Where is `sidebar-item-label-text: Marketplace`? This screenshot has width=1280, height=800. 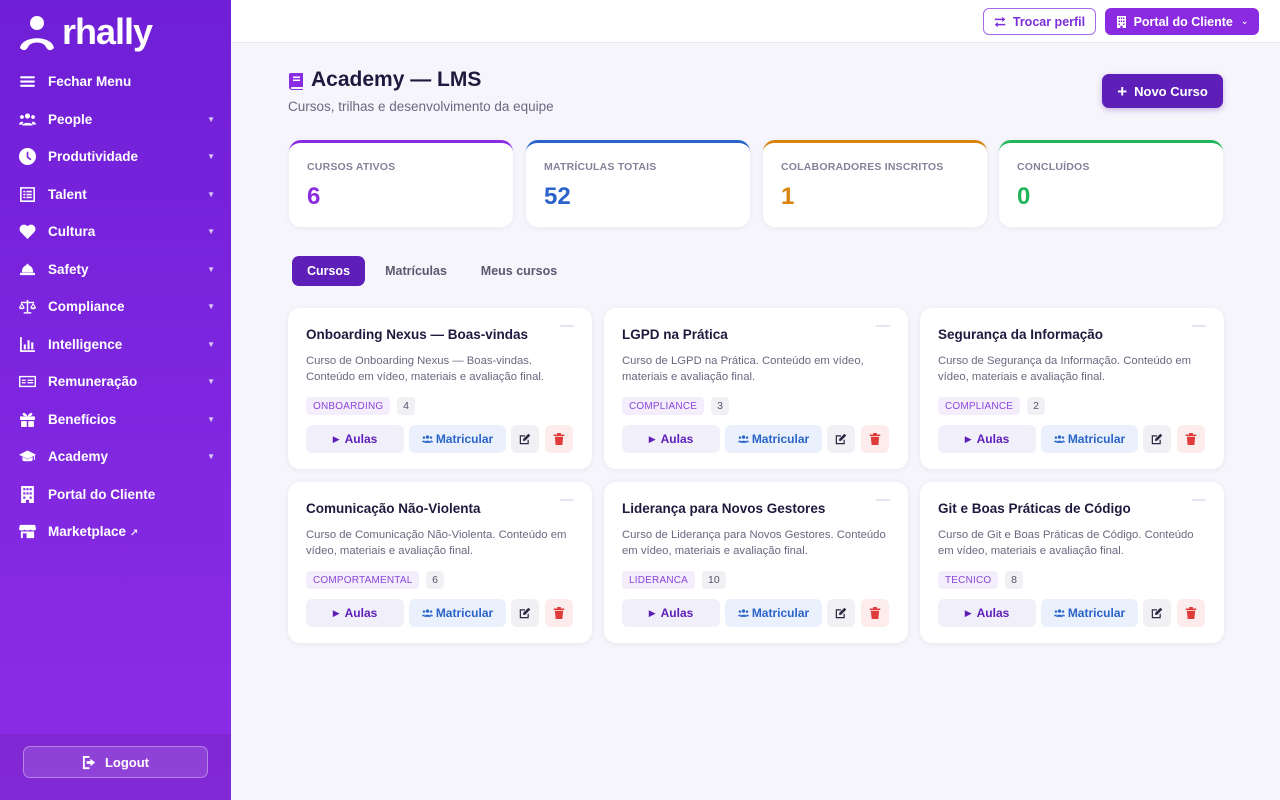
sidebar-item-label-text: Marketplace is located at coordinates (87, 532).